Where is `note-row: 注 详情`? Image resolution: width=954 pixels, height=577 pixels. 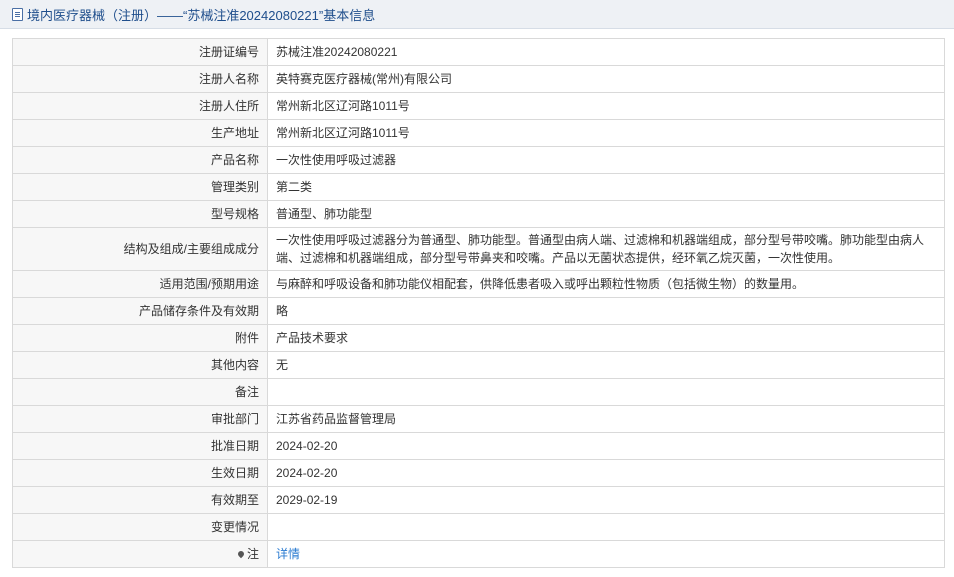
note-row: 注 详情 is located at coordinates (478, 554).